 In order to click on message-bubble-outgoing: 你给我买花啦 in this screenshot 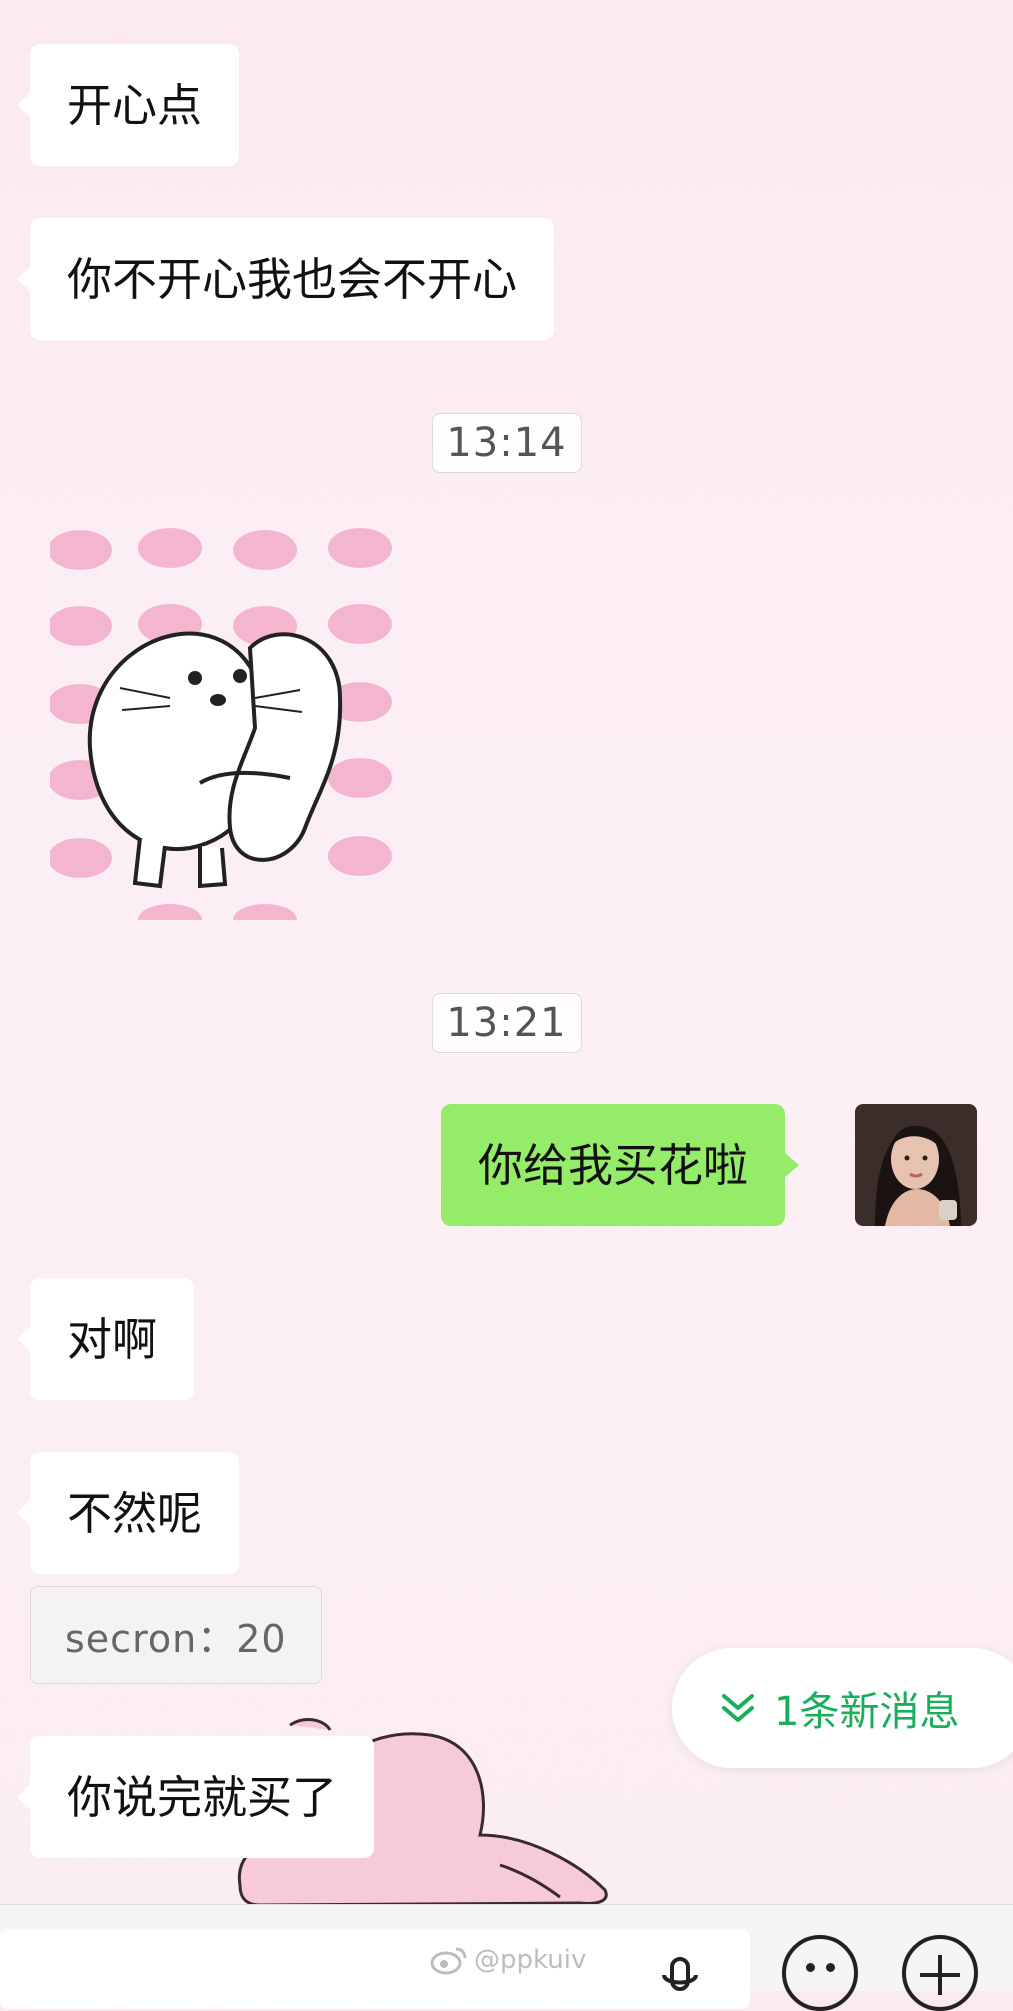, I will do `click(620, 1165)`.